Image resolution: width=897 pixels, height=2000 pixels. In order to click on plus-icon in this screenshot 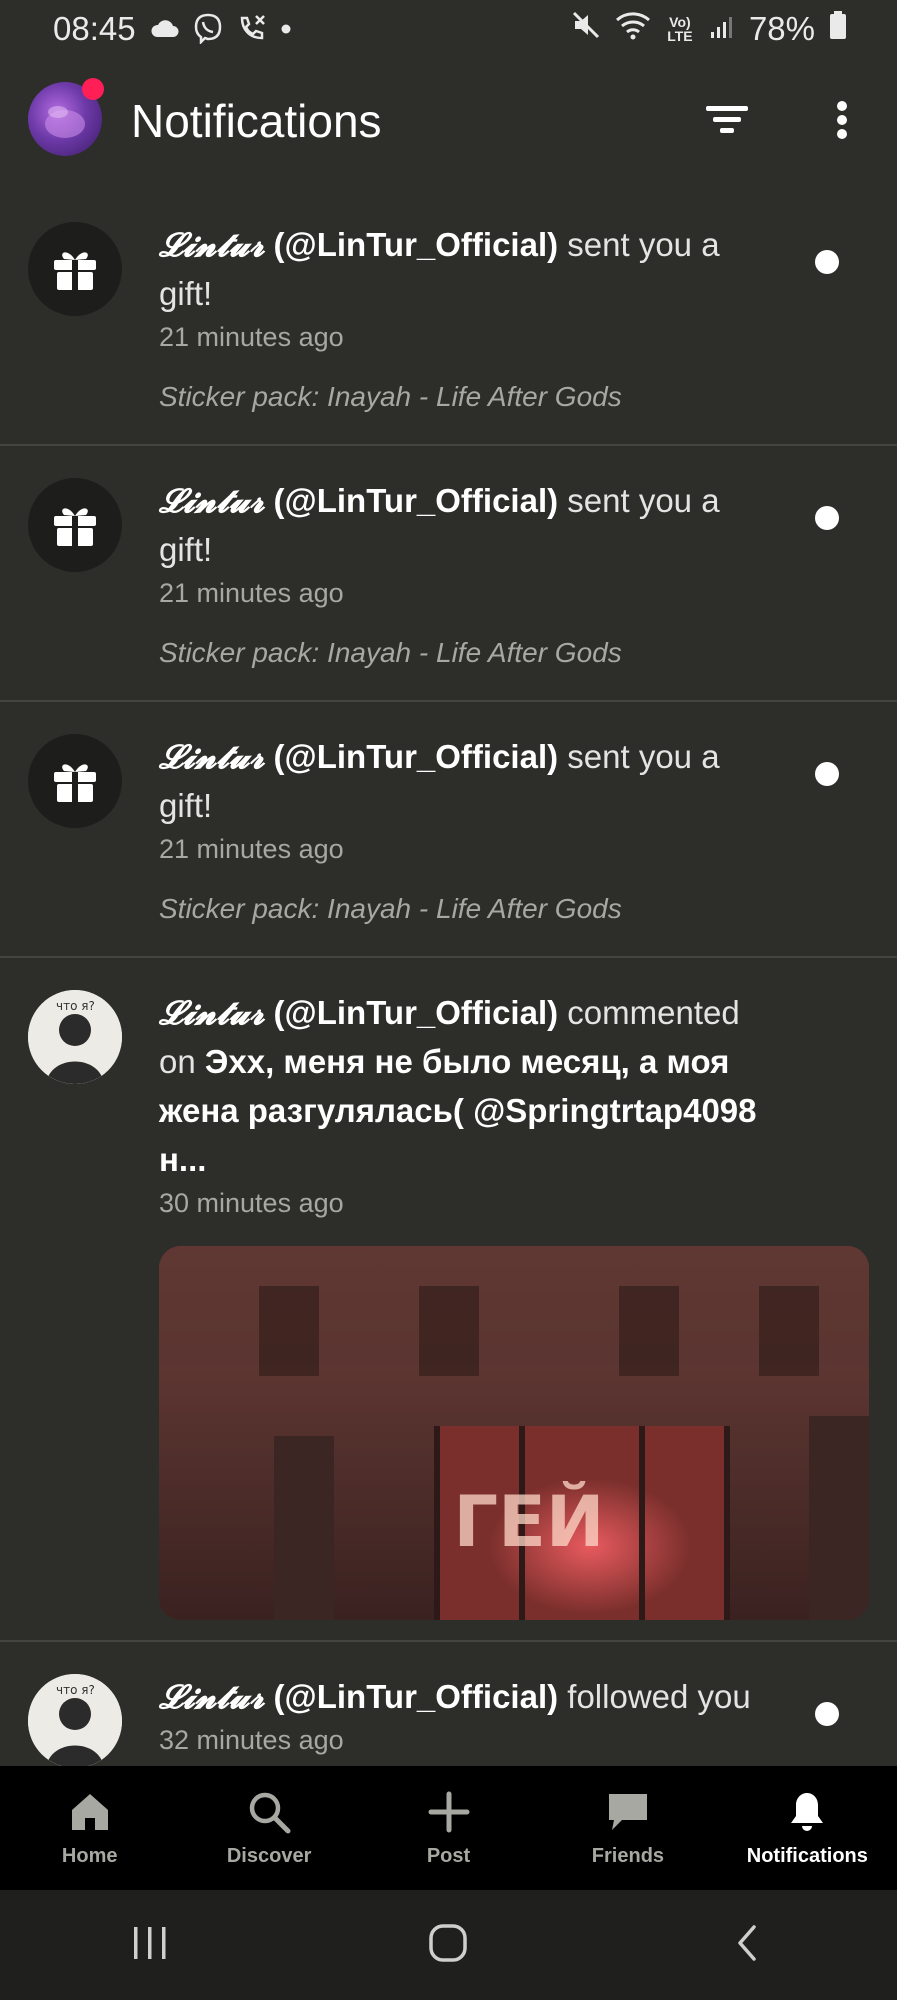, I will do `click(449, 1814)`.